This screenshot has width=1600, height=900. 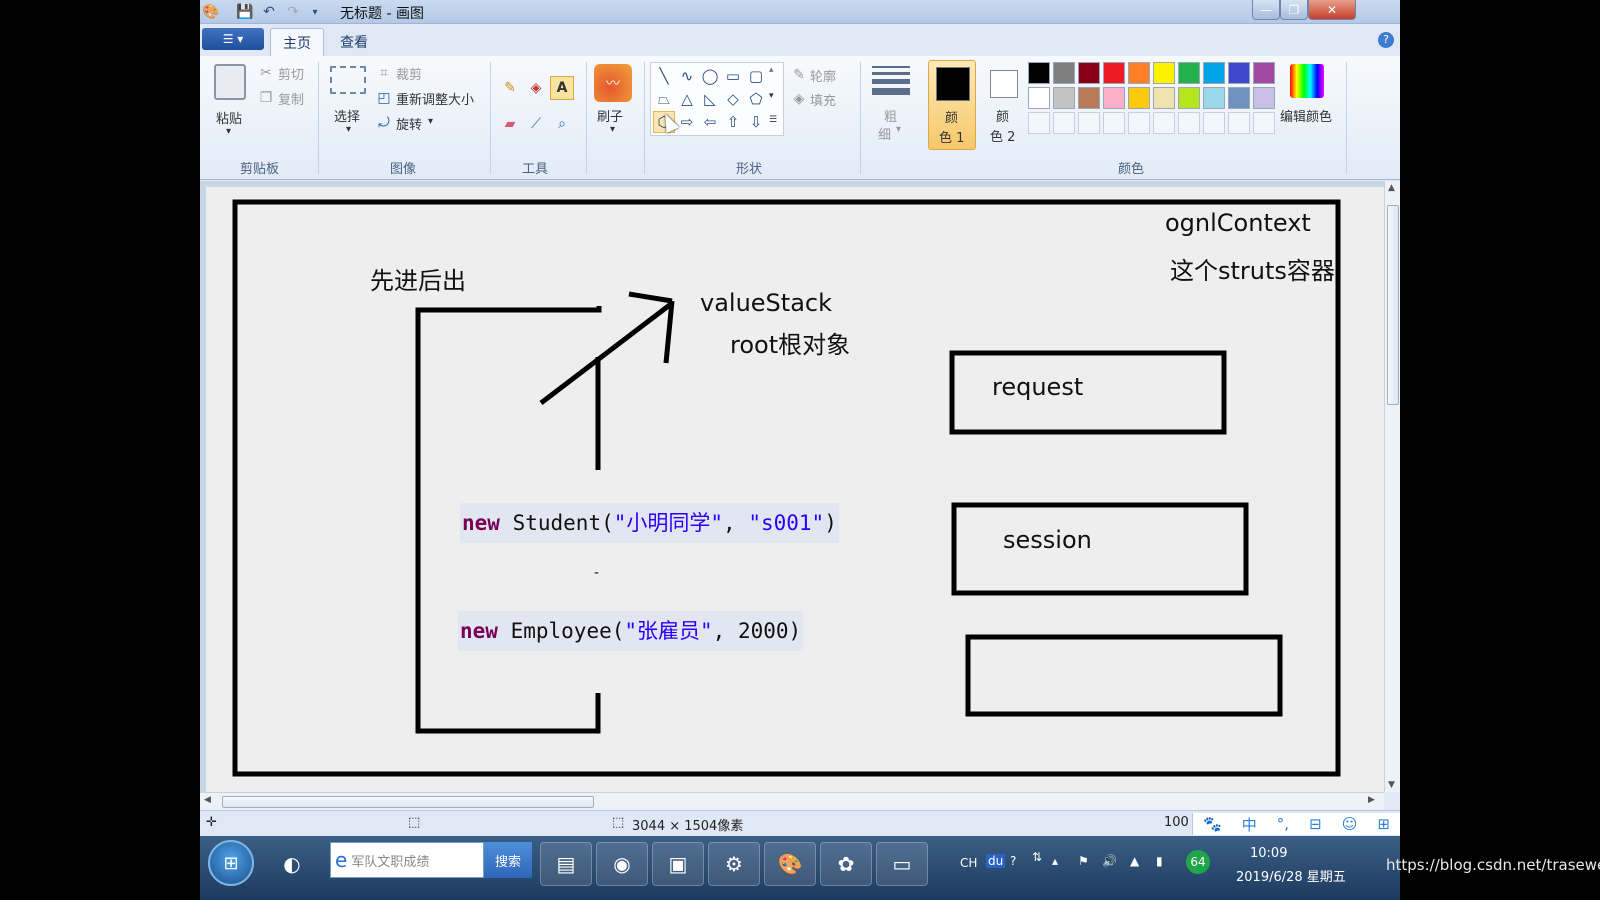 What do you see at coordinates (771, 70) in the screenshot?
I see `shapes-scroll-up-icon: ▴` at bounding box center [771, 70].